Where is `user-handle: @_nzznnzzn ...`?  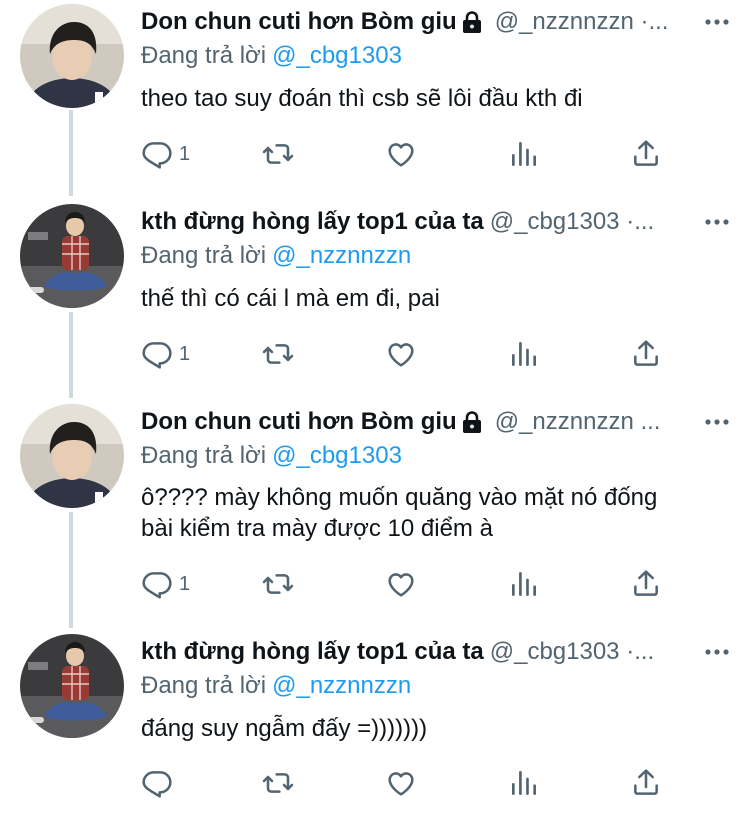 user-handle: @_nzznnzzn ... is located at coordinates (578, 421).